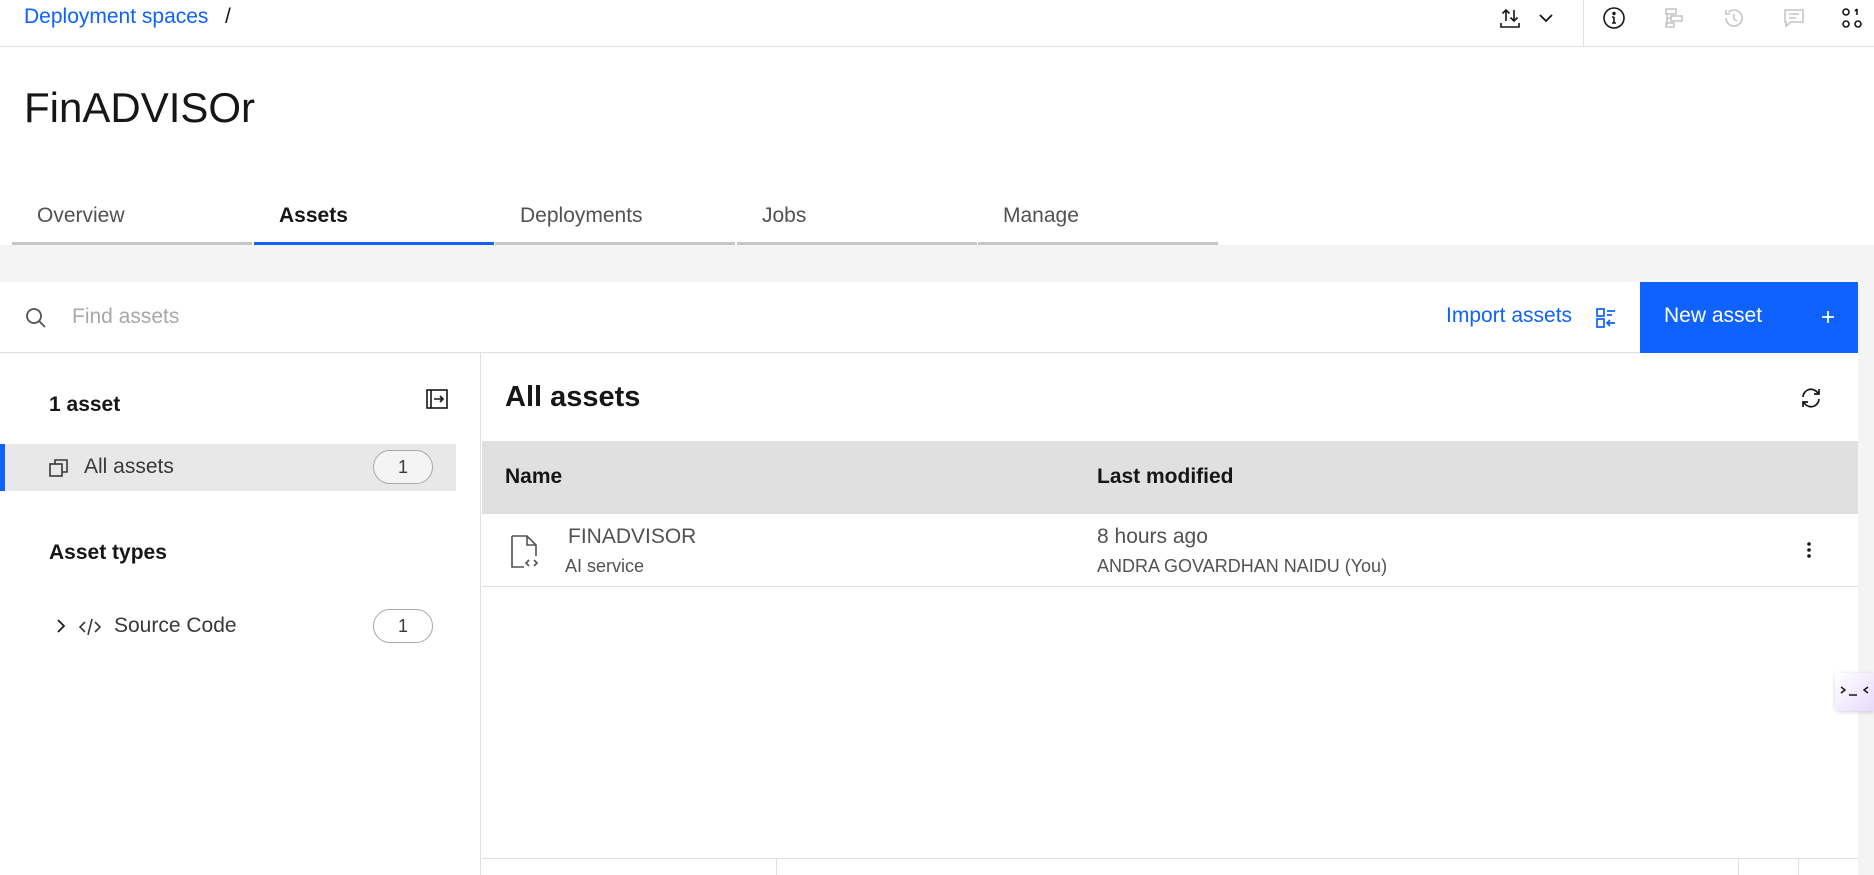  Describe the element at coordinates (722, 317) in the screenshot. I see `search-input` at that location.